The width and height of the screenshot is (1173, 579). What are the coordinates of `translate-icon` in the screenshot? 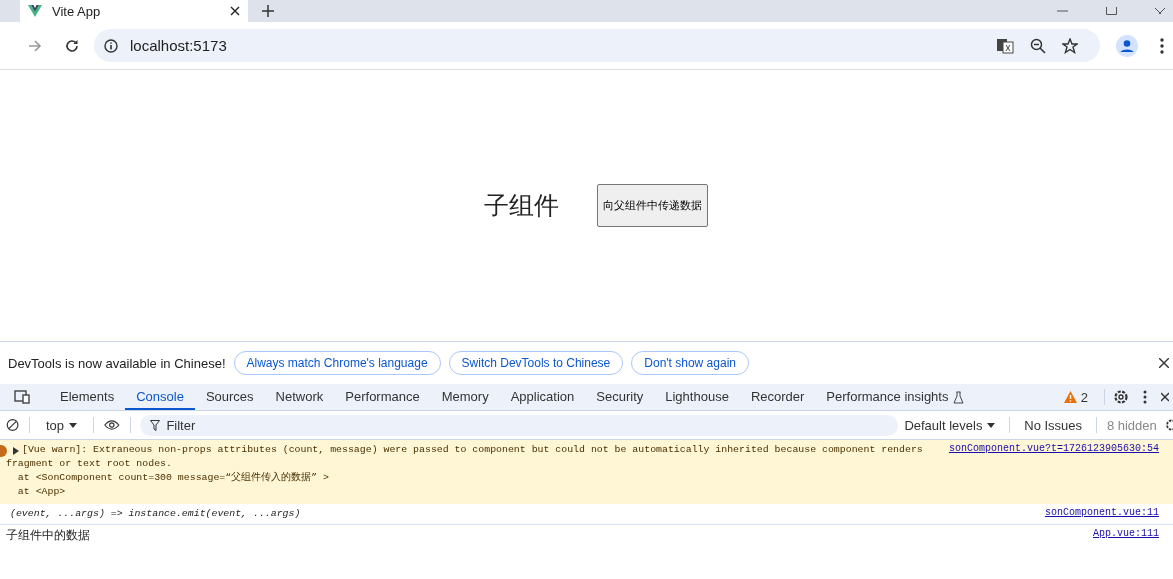 It's located at (1005, 45).